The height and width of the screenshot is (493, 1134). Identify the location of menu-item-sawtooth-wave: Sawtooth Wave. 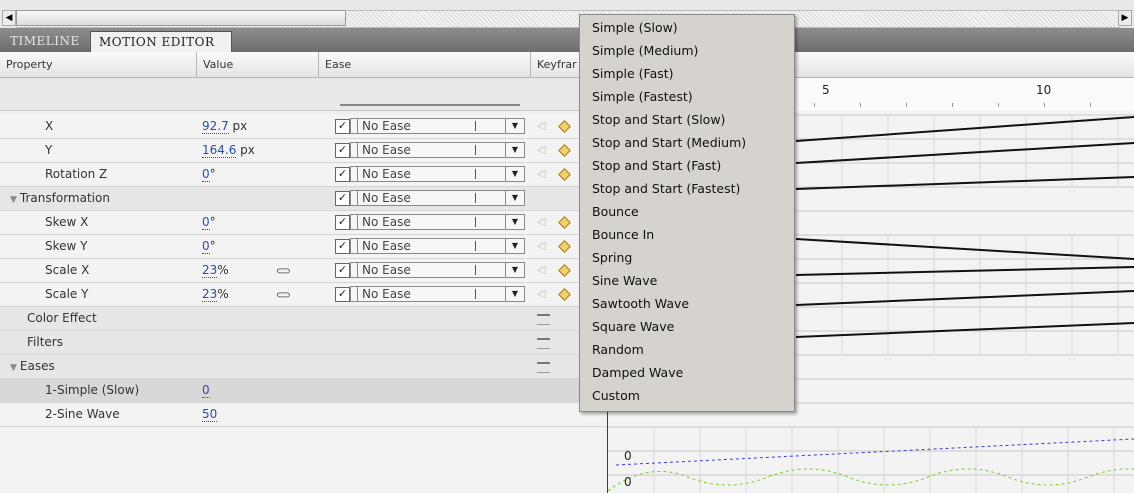
(640, 304).